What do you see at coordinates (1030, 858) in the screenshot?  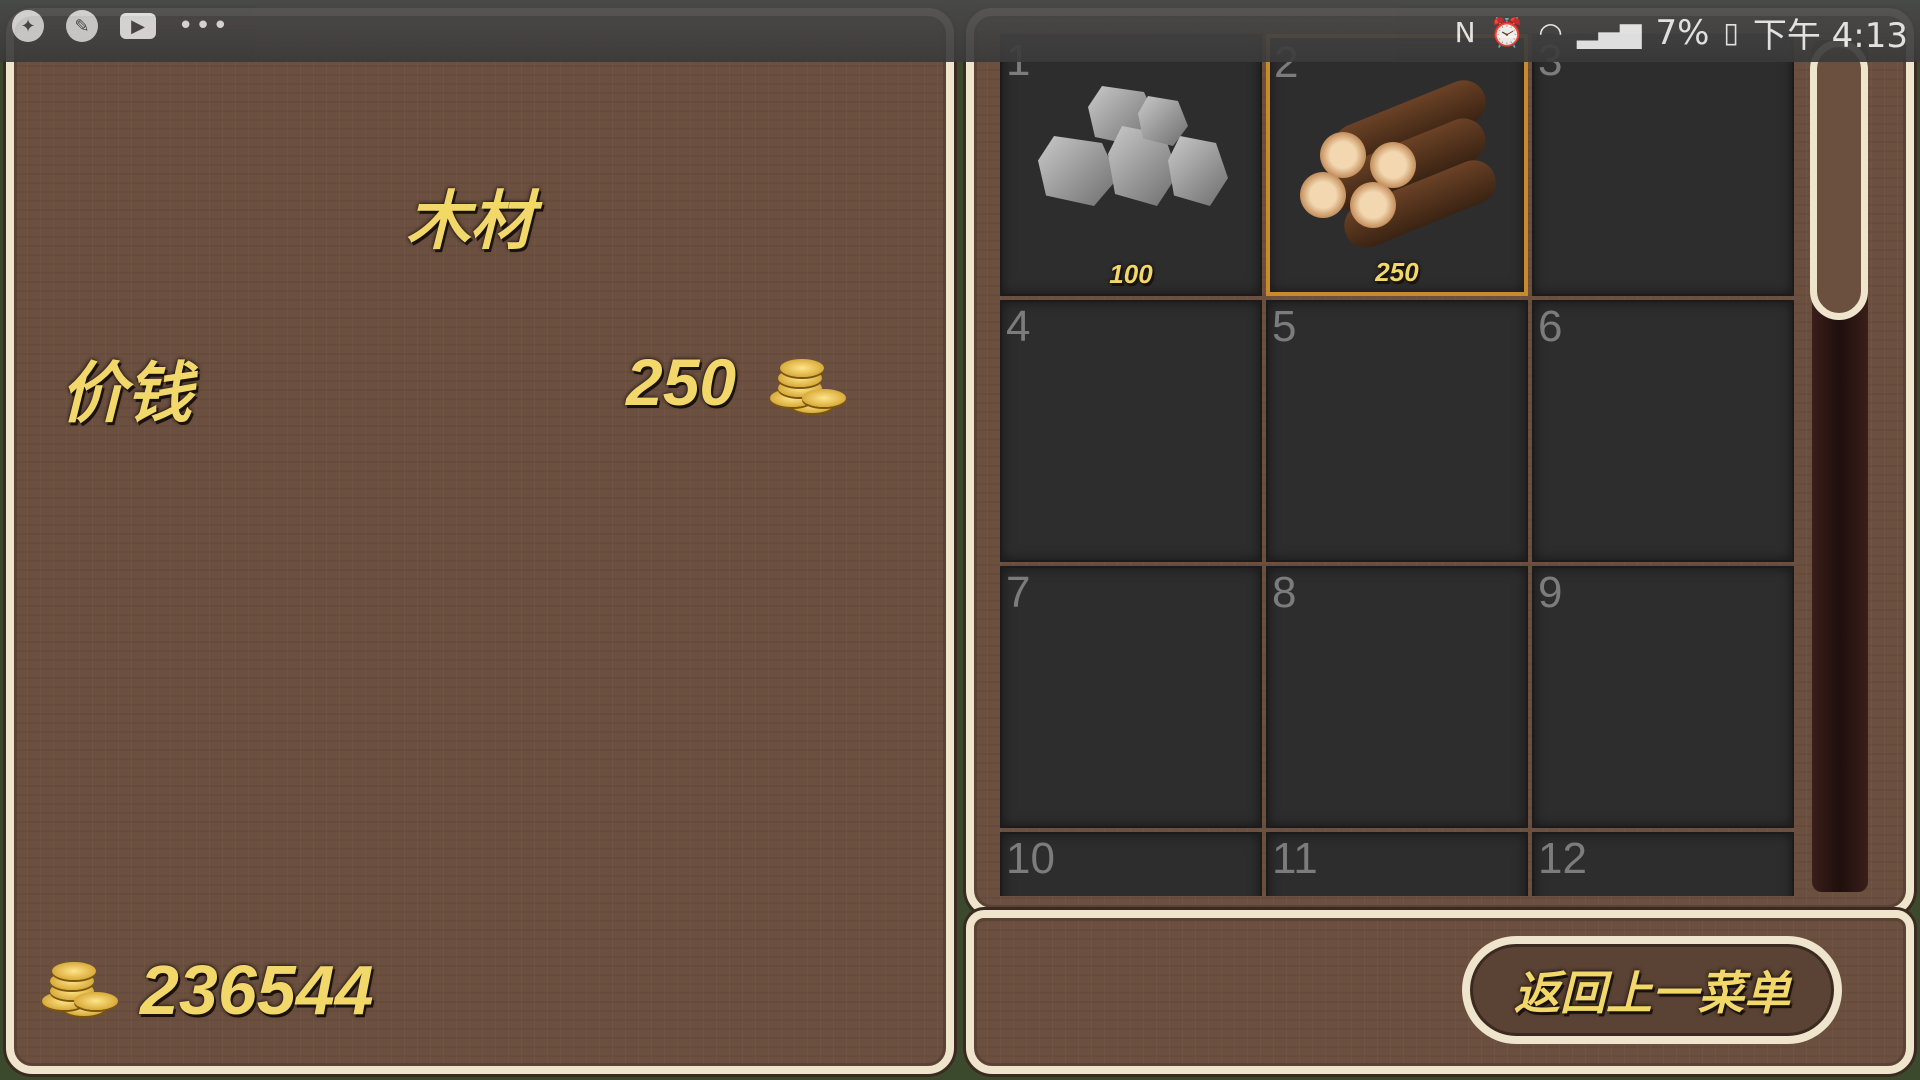 I see `slot-number: 10` at bounding box center [1030, 858].